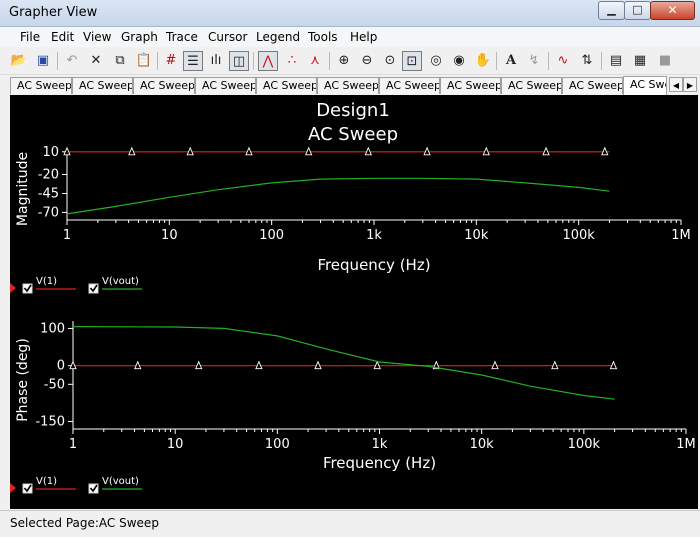  I want to click on save-icon: ▣, so click(43, 61).